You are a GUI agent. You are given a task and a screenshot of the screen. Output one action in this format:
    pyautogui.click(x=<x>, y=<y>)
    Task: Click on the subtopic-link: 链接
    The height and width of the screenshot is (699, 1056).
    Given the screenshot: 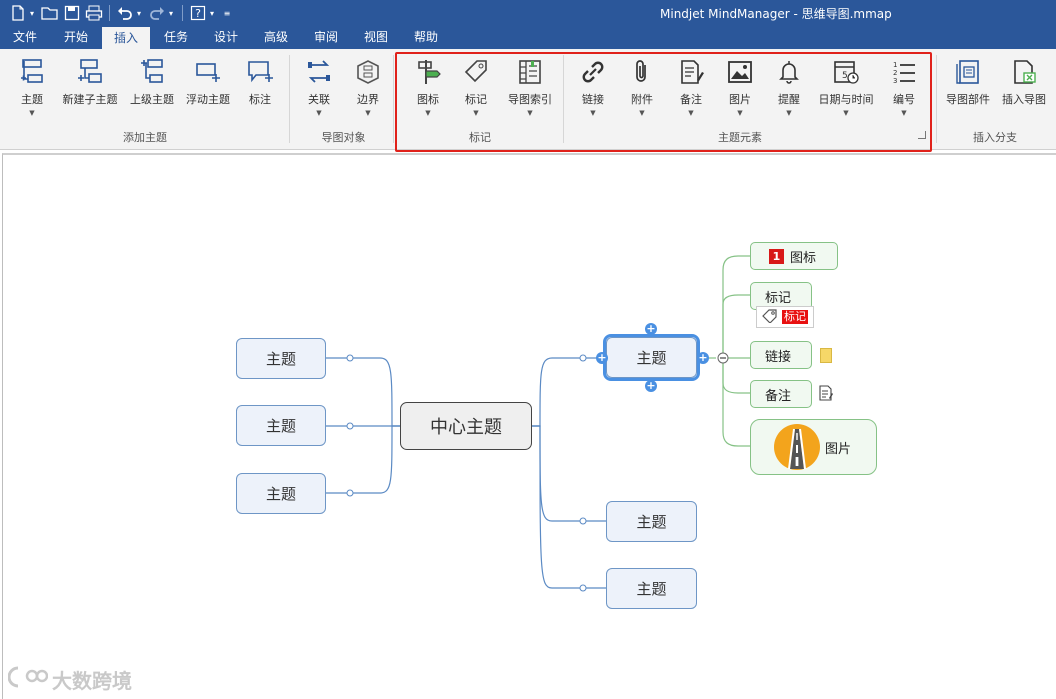 What is the action you would take?
    pyautogui.click(x=781, y=355)
    